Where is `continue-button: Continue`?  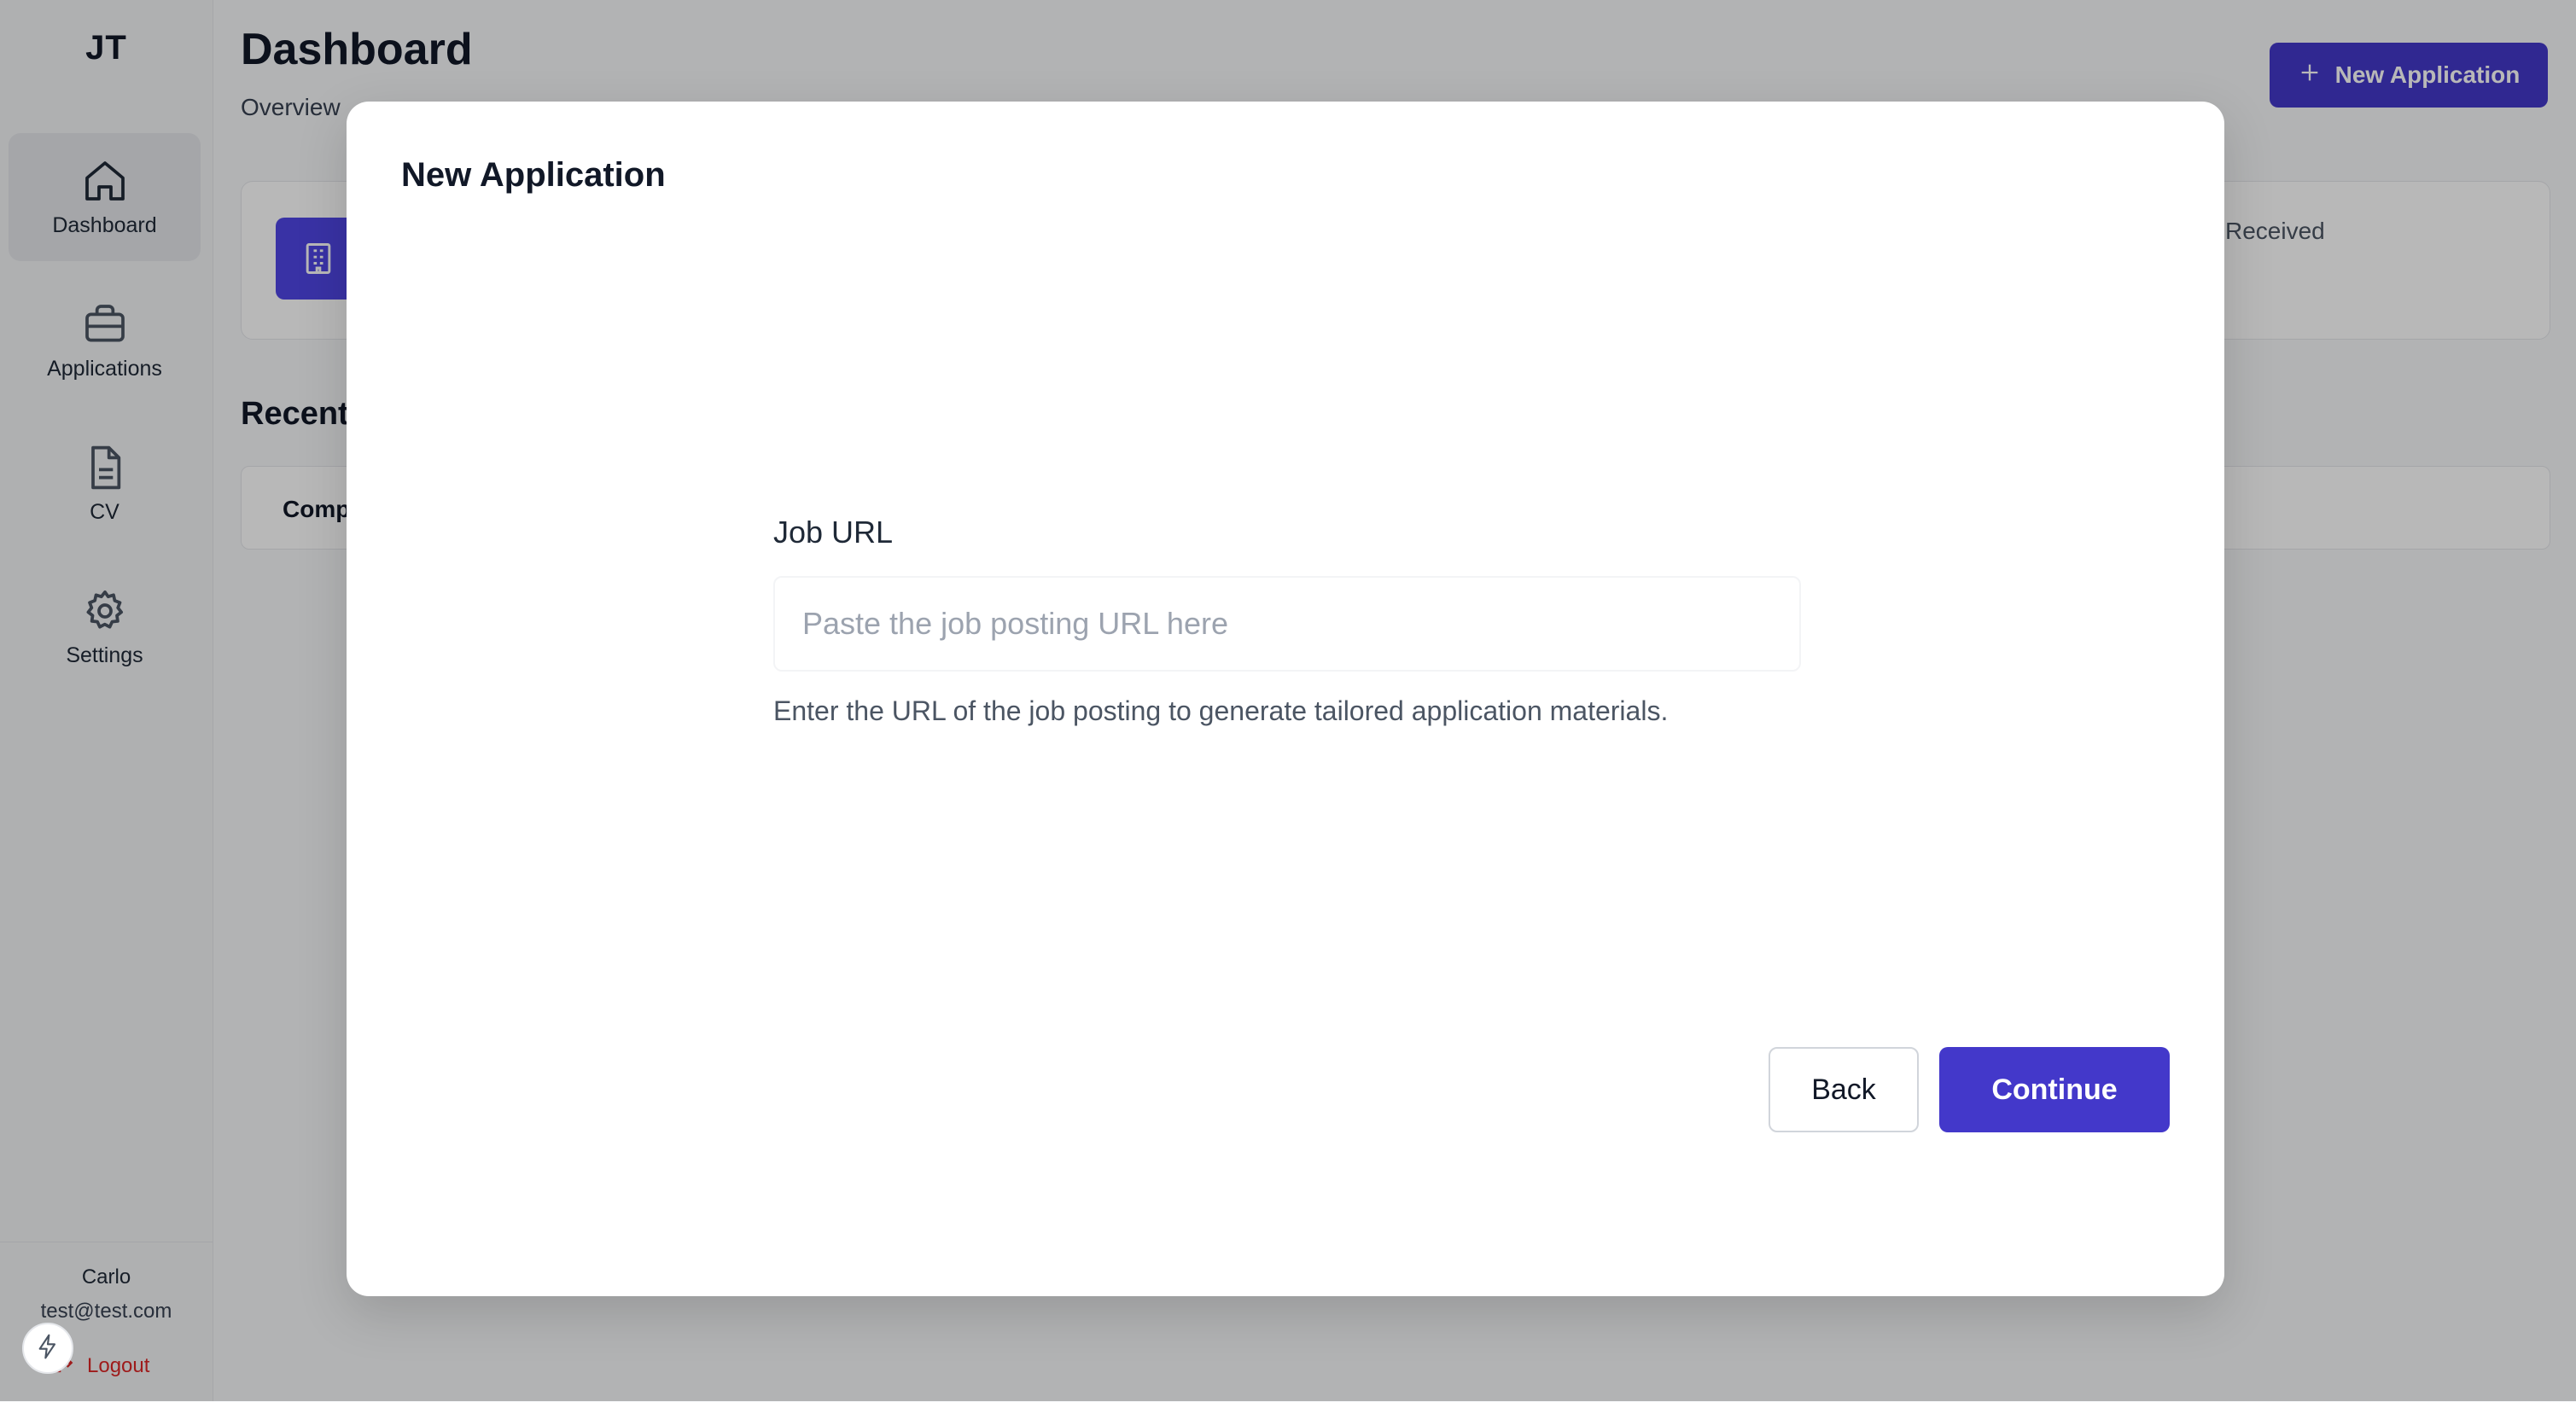 continue-button: Continue is located at coordinates (2054, 1089).